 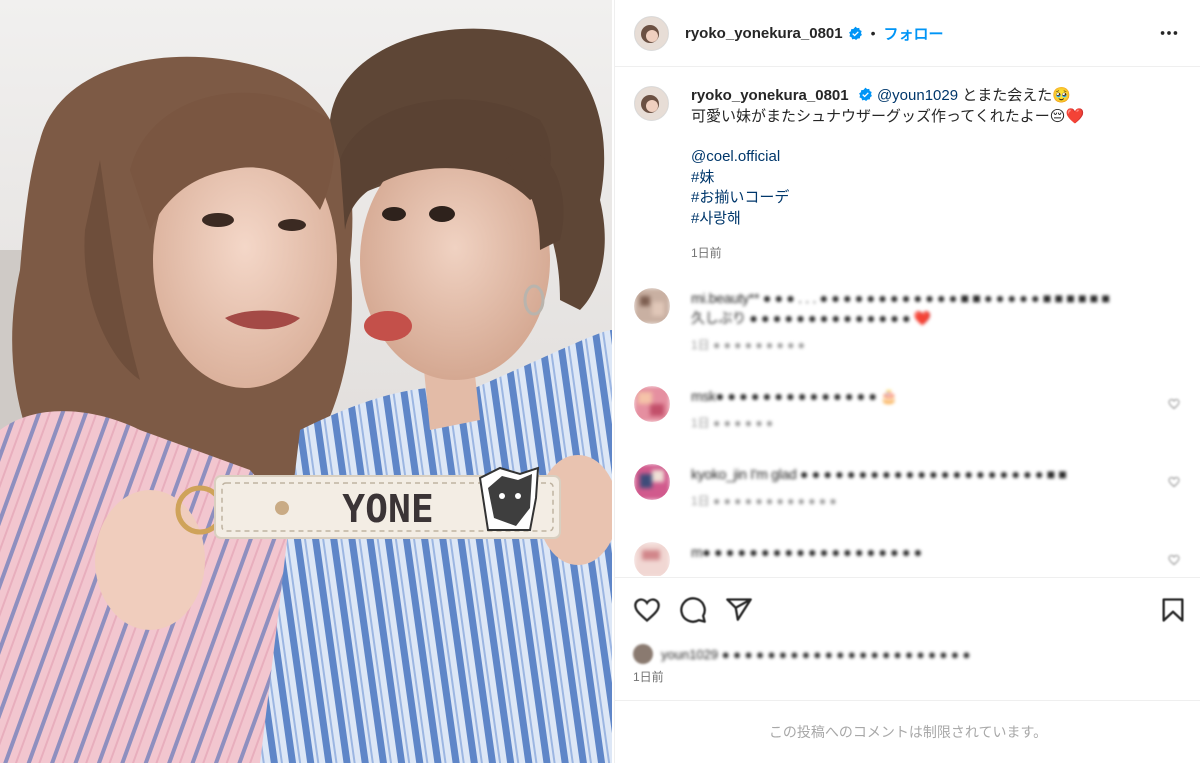 What do you see at coordinates (917, 95) in the screenshot?
I see `caption-mention-link: @youn1029` at bounding box center [917, 95].